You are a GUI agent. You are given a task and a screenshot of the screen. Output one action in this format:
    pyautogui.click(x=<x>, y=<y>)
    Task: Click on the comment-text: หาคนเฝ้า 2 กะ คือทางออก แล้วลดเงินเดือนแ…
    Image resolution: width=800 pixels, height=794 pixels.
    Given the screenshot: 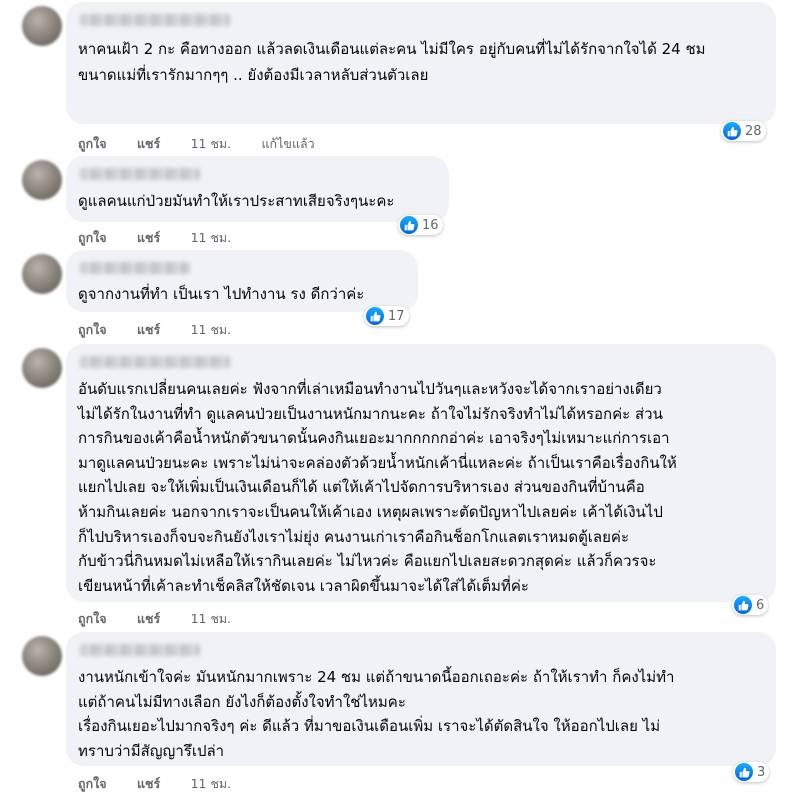 What is the action you would take?
    pyautogui.click(x=392, y=62)
    